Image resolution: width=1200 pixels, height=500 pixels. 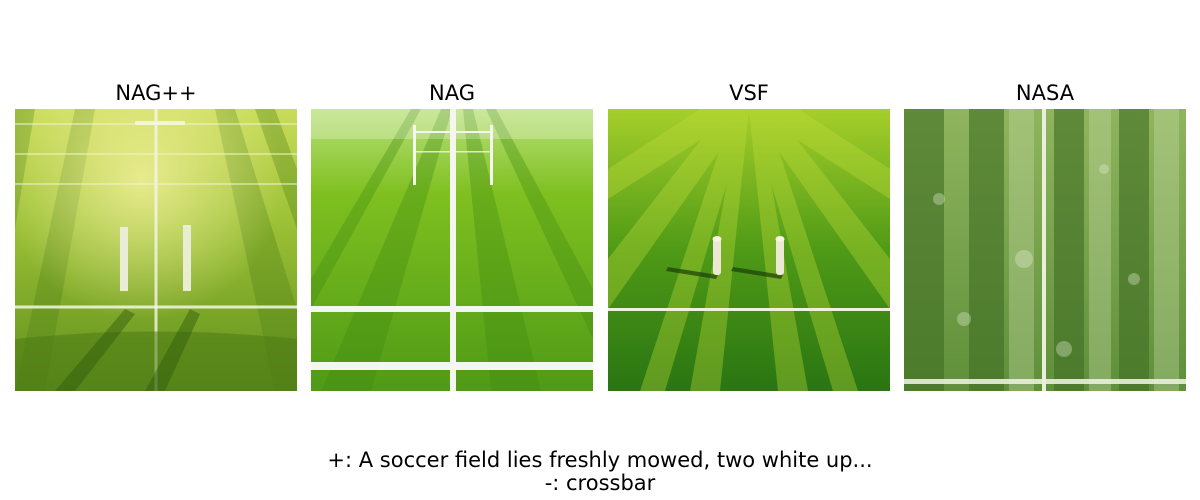 I want to click on panel-title: NASA, so click(x=1045, y=93).